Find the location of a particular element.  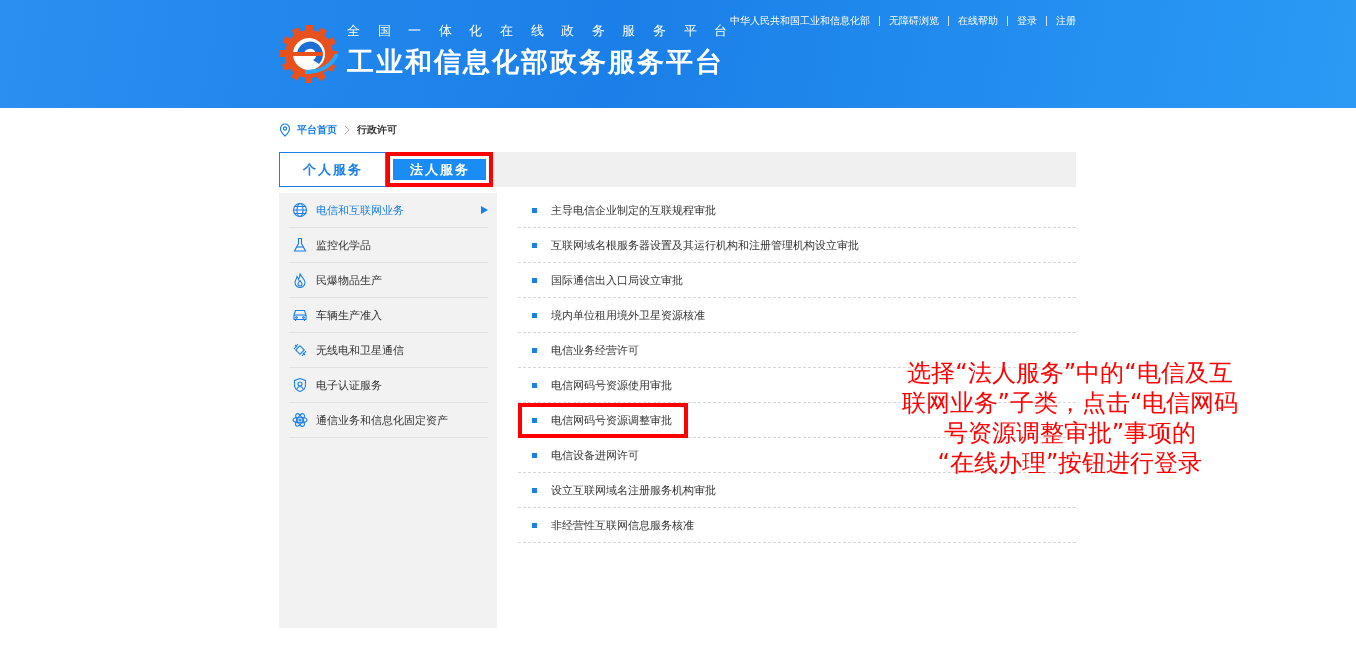

service-item-link: 主导电信企业制定的互联规程审批 is located at coordinates (625, 210).